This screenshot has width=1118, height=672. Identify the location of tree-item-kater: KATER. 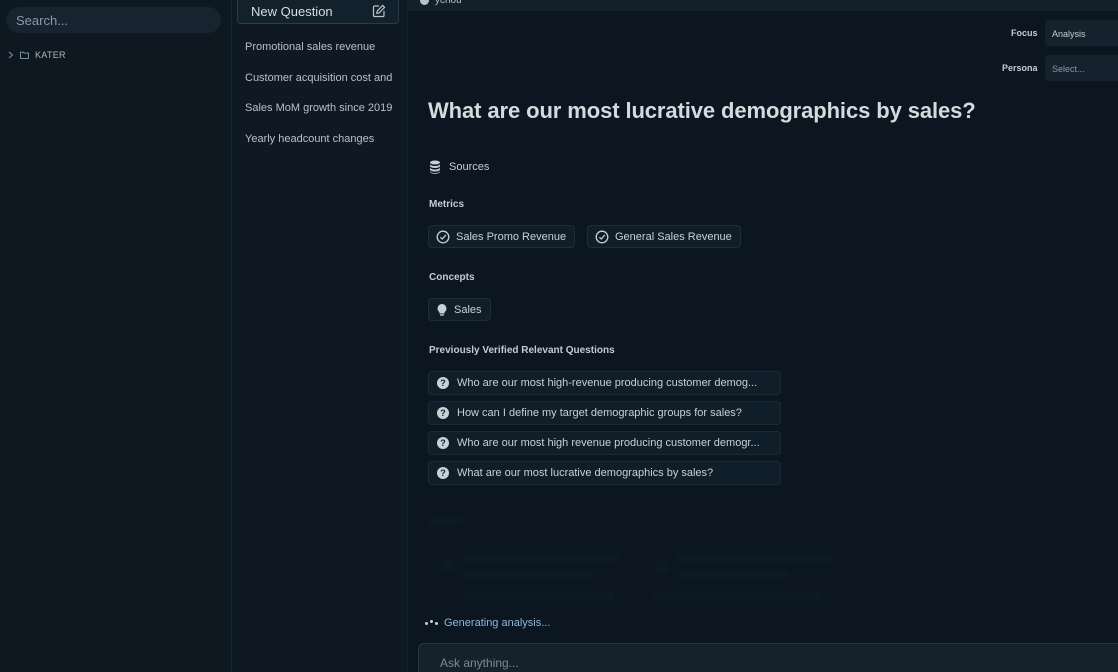
(37, 55).